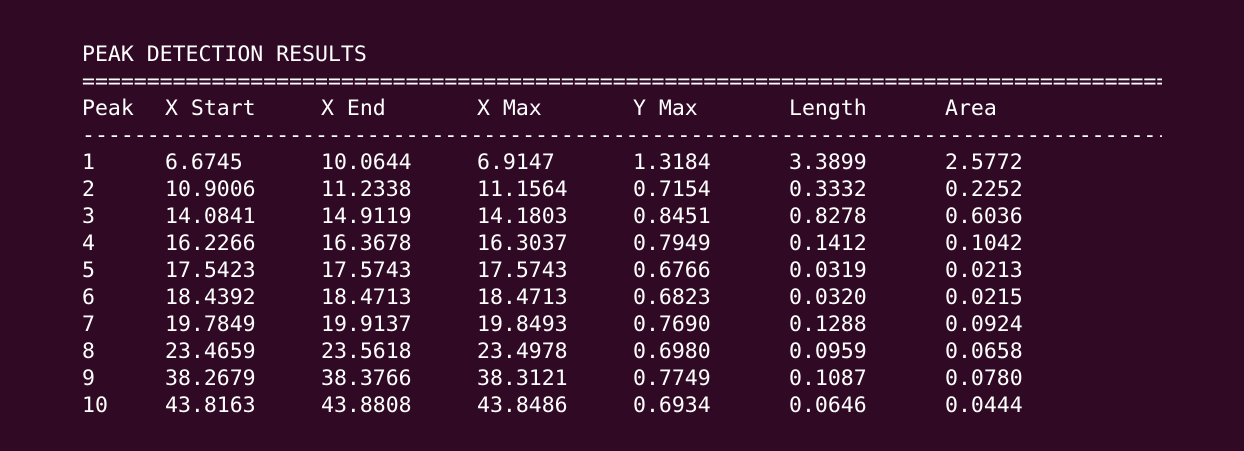  What do you see at coordinates (108, 108) in the screenshot?
I see `column-header-peak: Peak` at bounding box center [108, 108].